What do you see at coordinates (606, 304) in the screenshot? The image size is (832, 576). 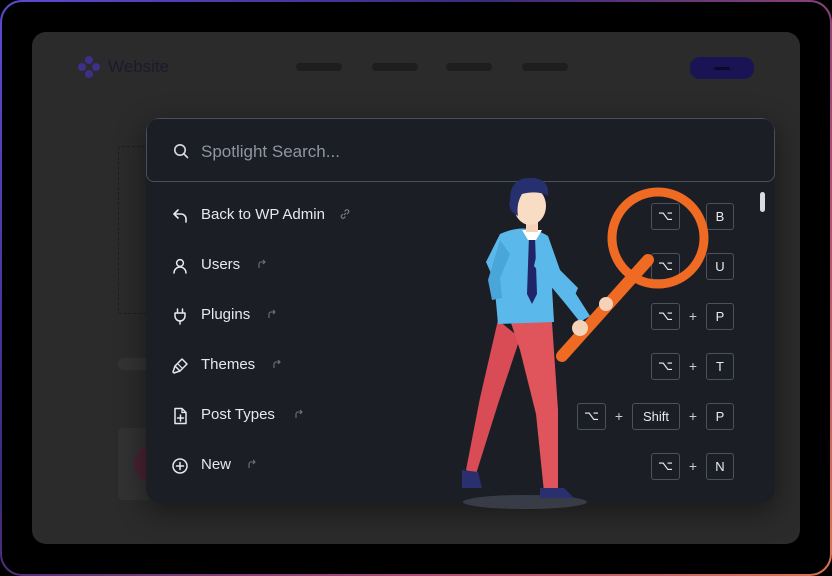 I see `hand-back` at bounding box center [606, 304].